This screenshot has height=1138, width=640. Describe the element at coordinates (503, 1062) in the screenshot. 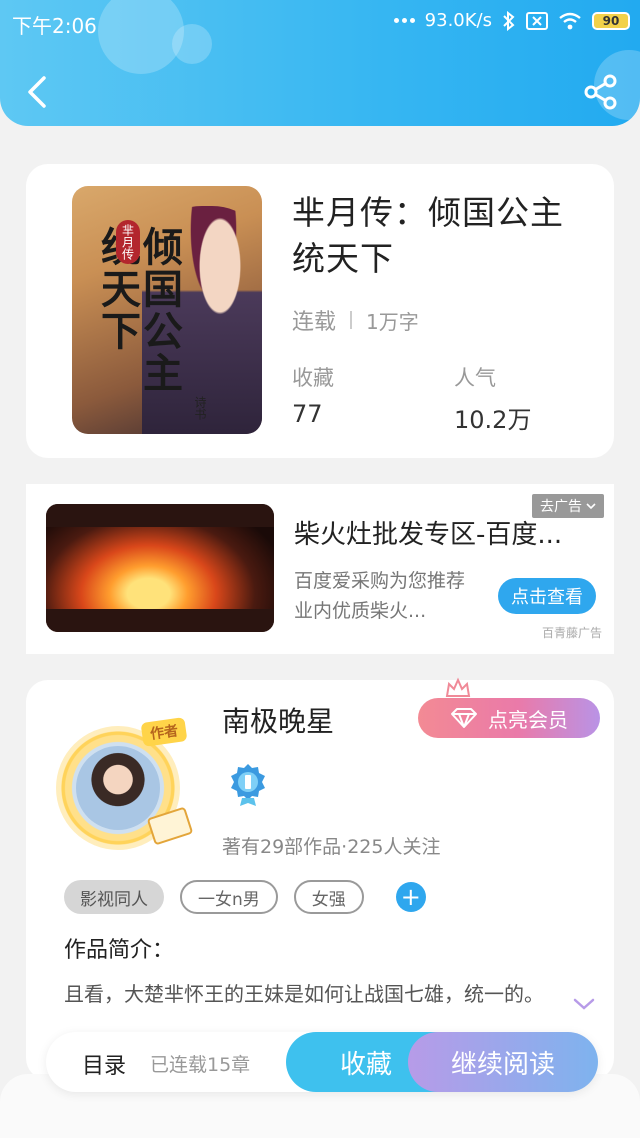

I see `continue-reading-button: 继续阅读` at that location.